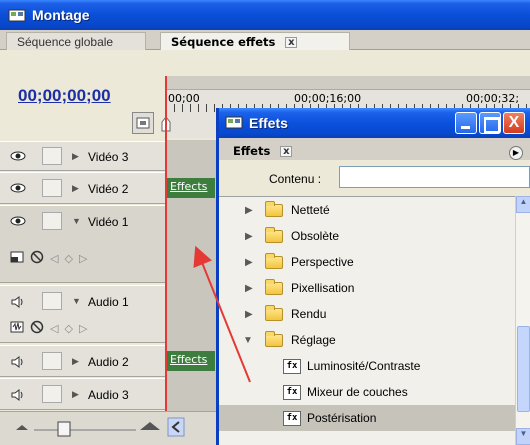 This screenshot has height=445, width=530. I want to click on tree-effect-mixeur-de-couches: fx Mixeur de couches, so click(367, 392).